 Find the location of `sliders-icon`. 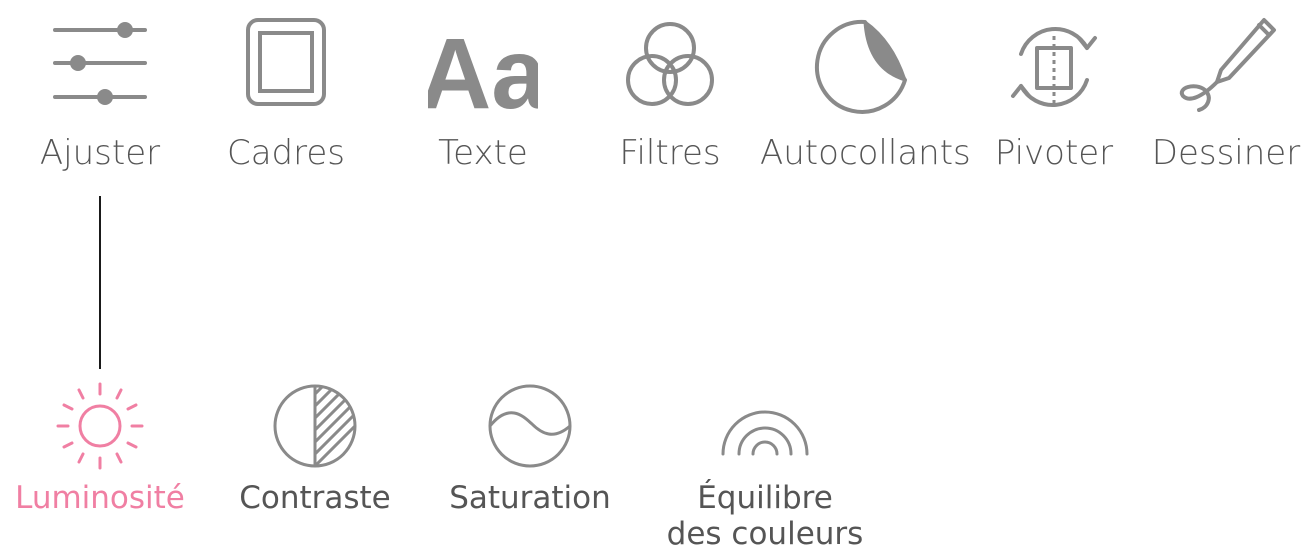

sliders-icon is located at coordinates (100, 67).